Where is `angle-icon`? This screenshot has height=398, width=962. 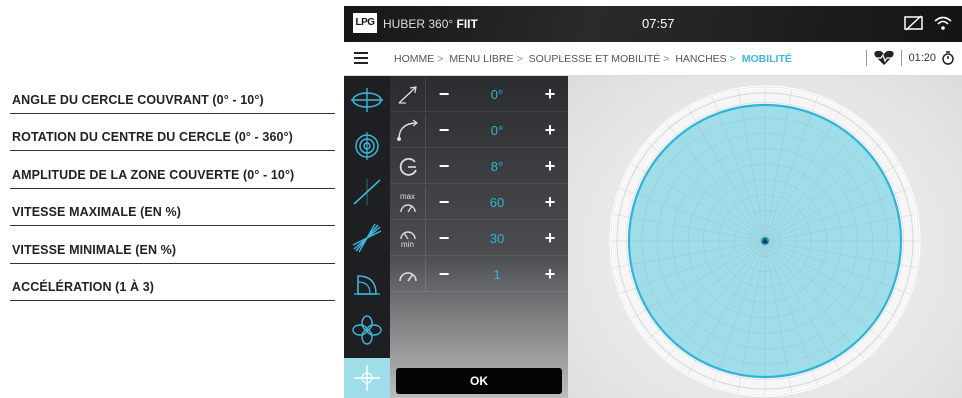
angle-icon is located at coordinates (408, 94).